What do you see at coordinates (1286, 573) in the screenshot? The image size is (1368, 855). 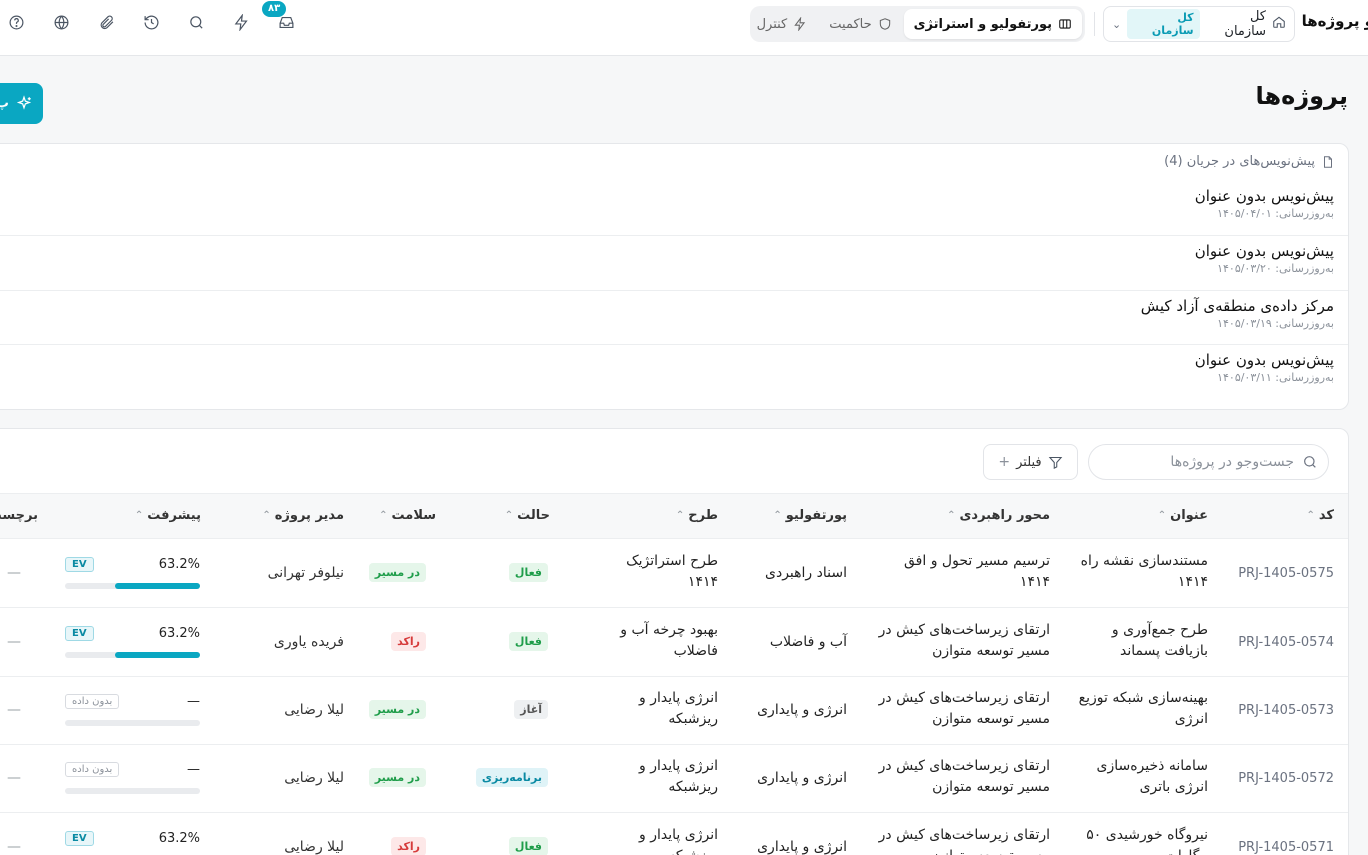 I see `project-code: PRJ-1405-0575` at bounding box center [1286, 573].